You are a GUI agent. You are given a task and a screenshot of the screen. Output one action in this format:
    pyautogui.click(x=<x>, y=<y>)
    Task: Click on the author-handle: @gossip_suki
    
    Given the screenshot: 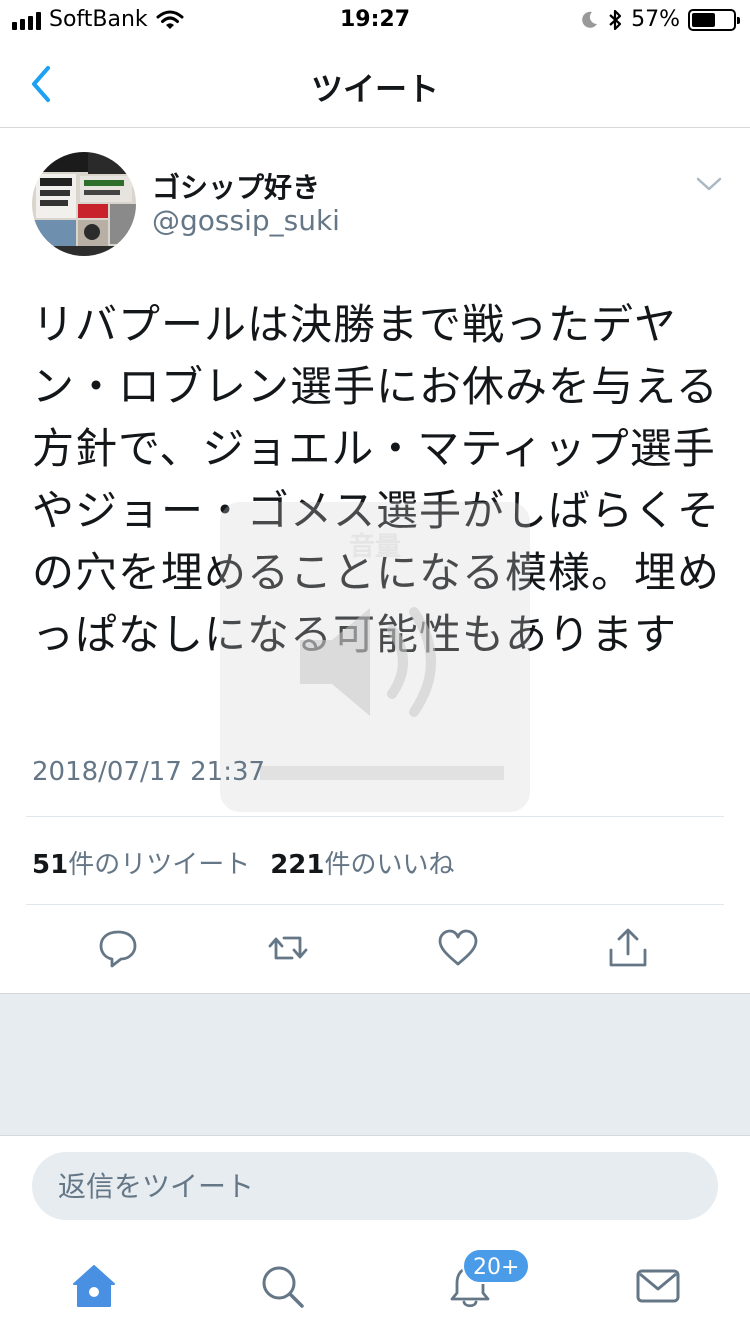 What is the action you would take?
    pyautogui.click(x=246, y=220)
    